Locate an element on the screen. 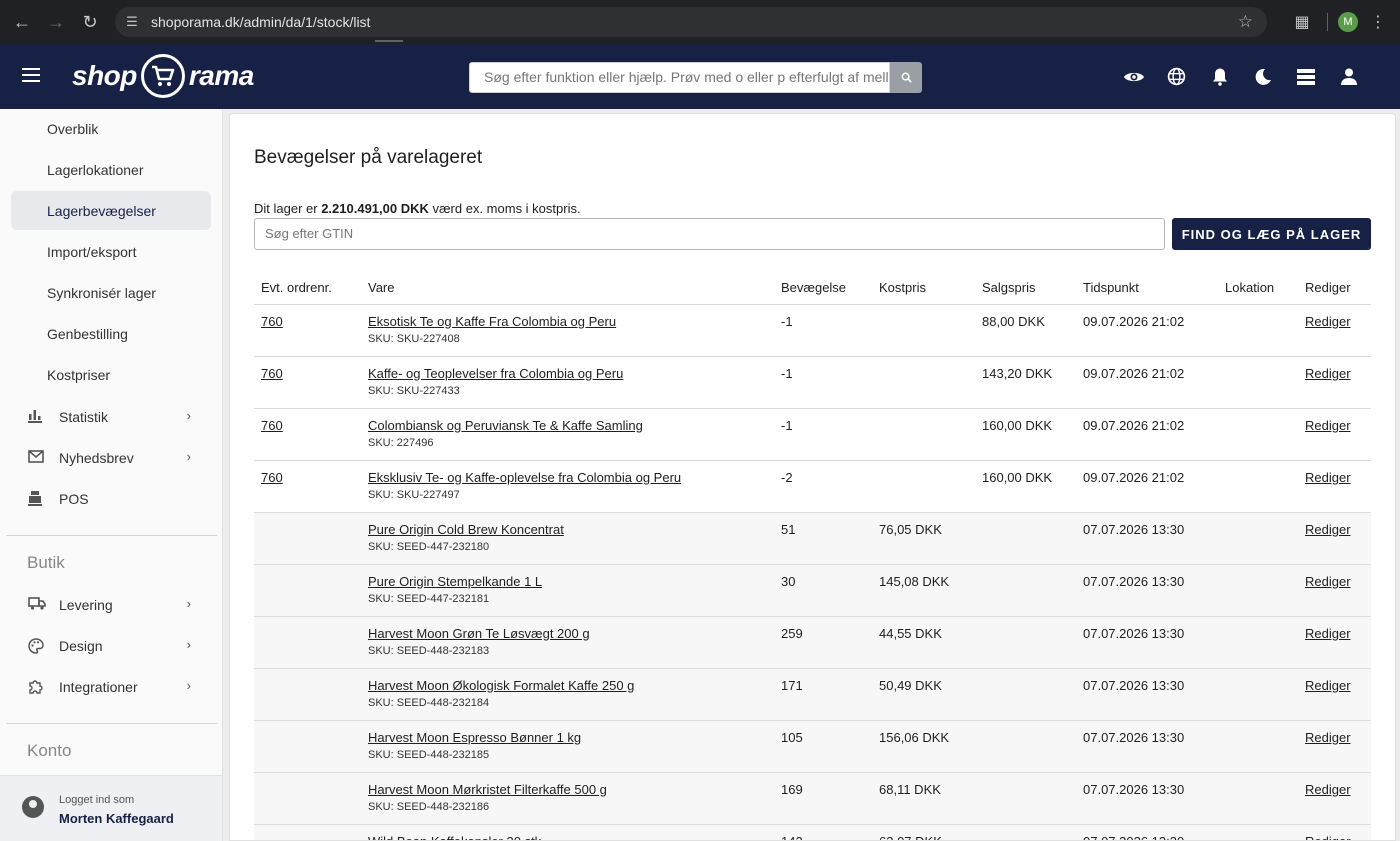 The height and width of the screenshot is (841, 1400). extensions-icon: ▦ is located at coordinates (1302, 22).